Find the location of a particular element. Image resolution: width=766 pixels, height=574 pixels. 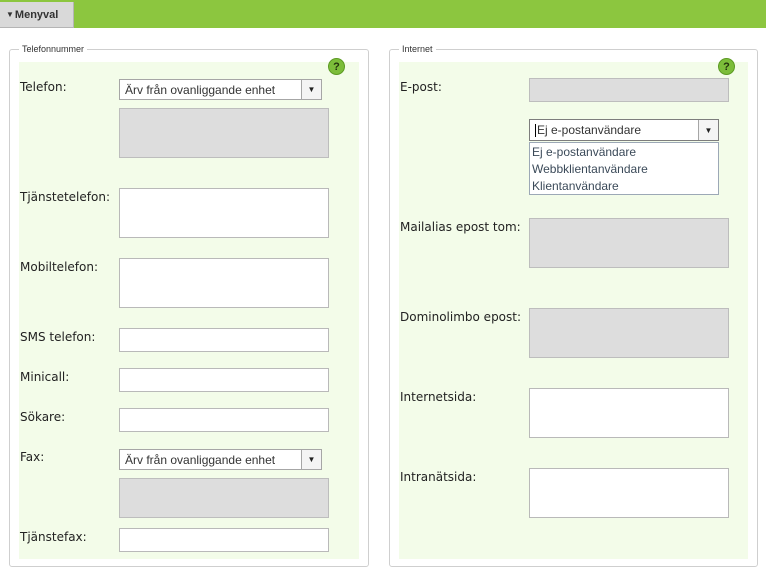

top-bar: ▼ Menyval is located at coordinates (383, 14).